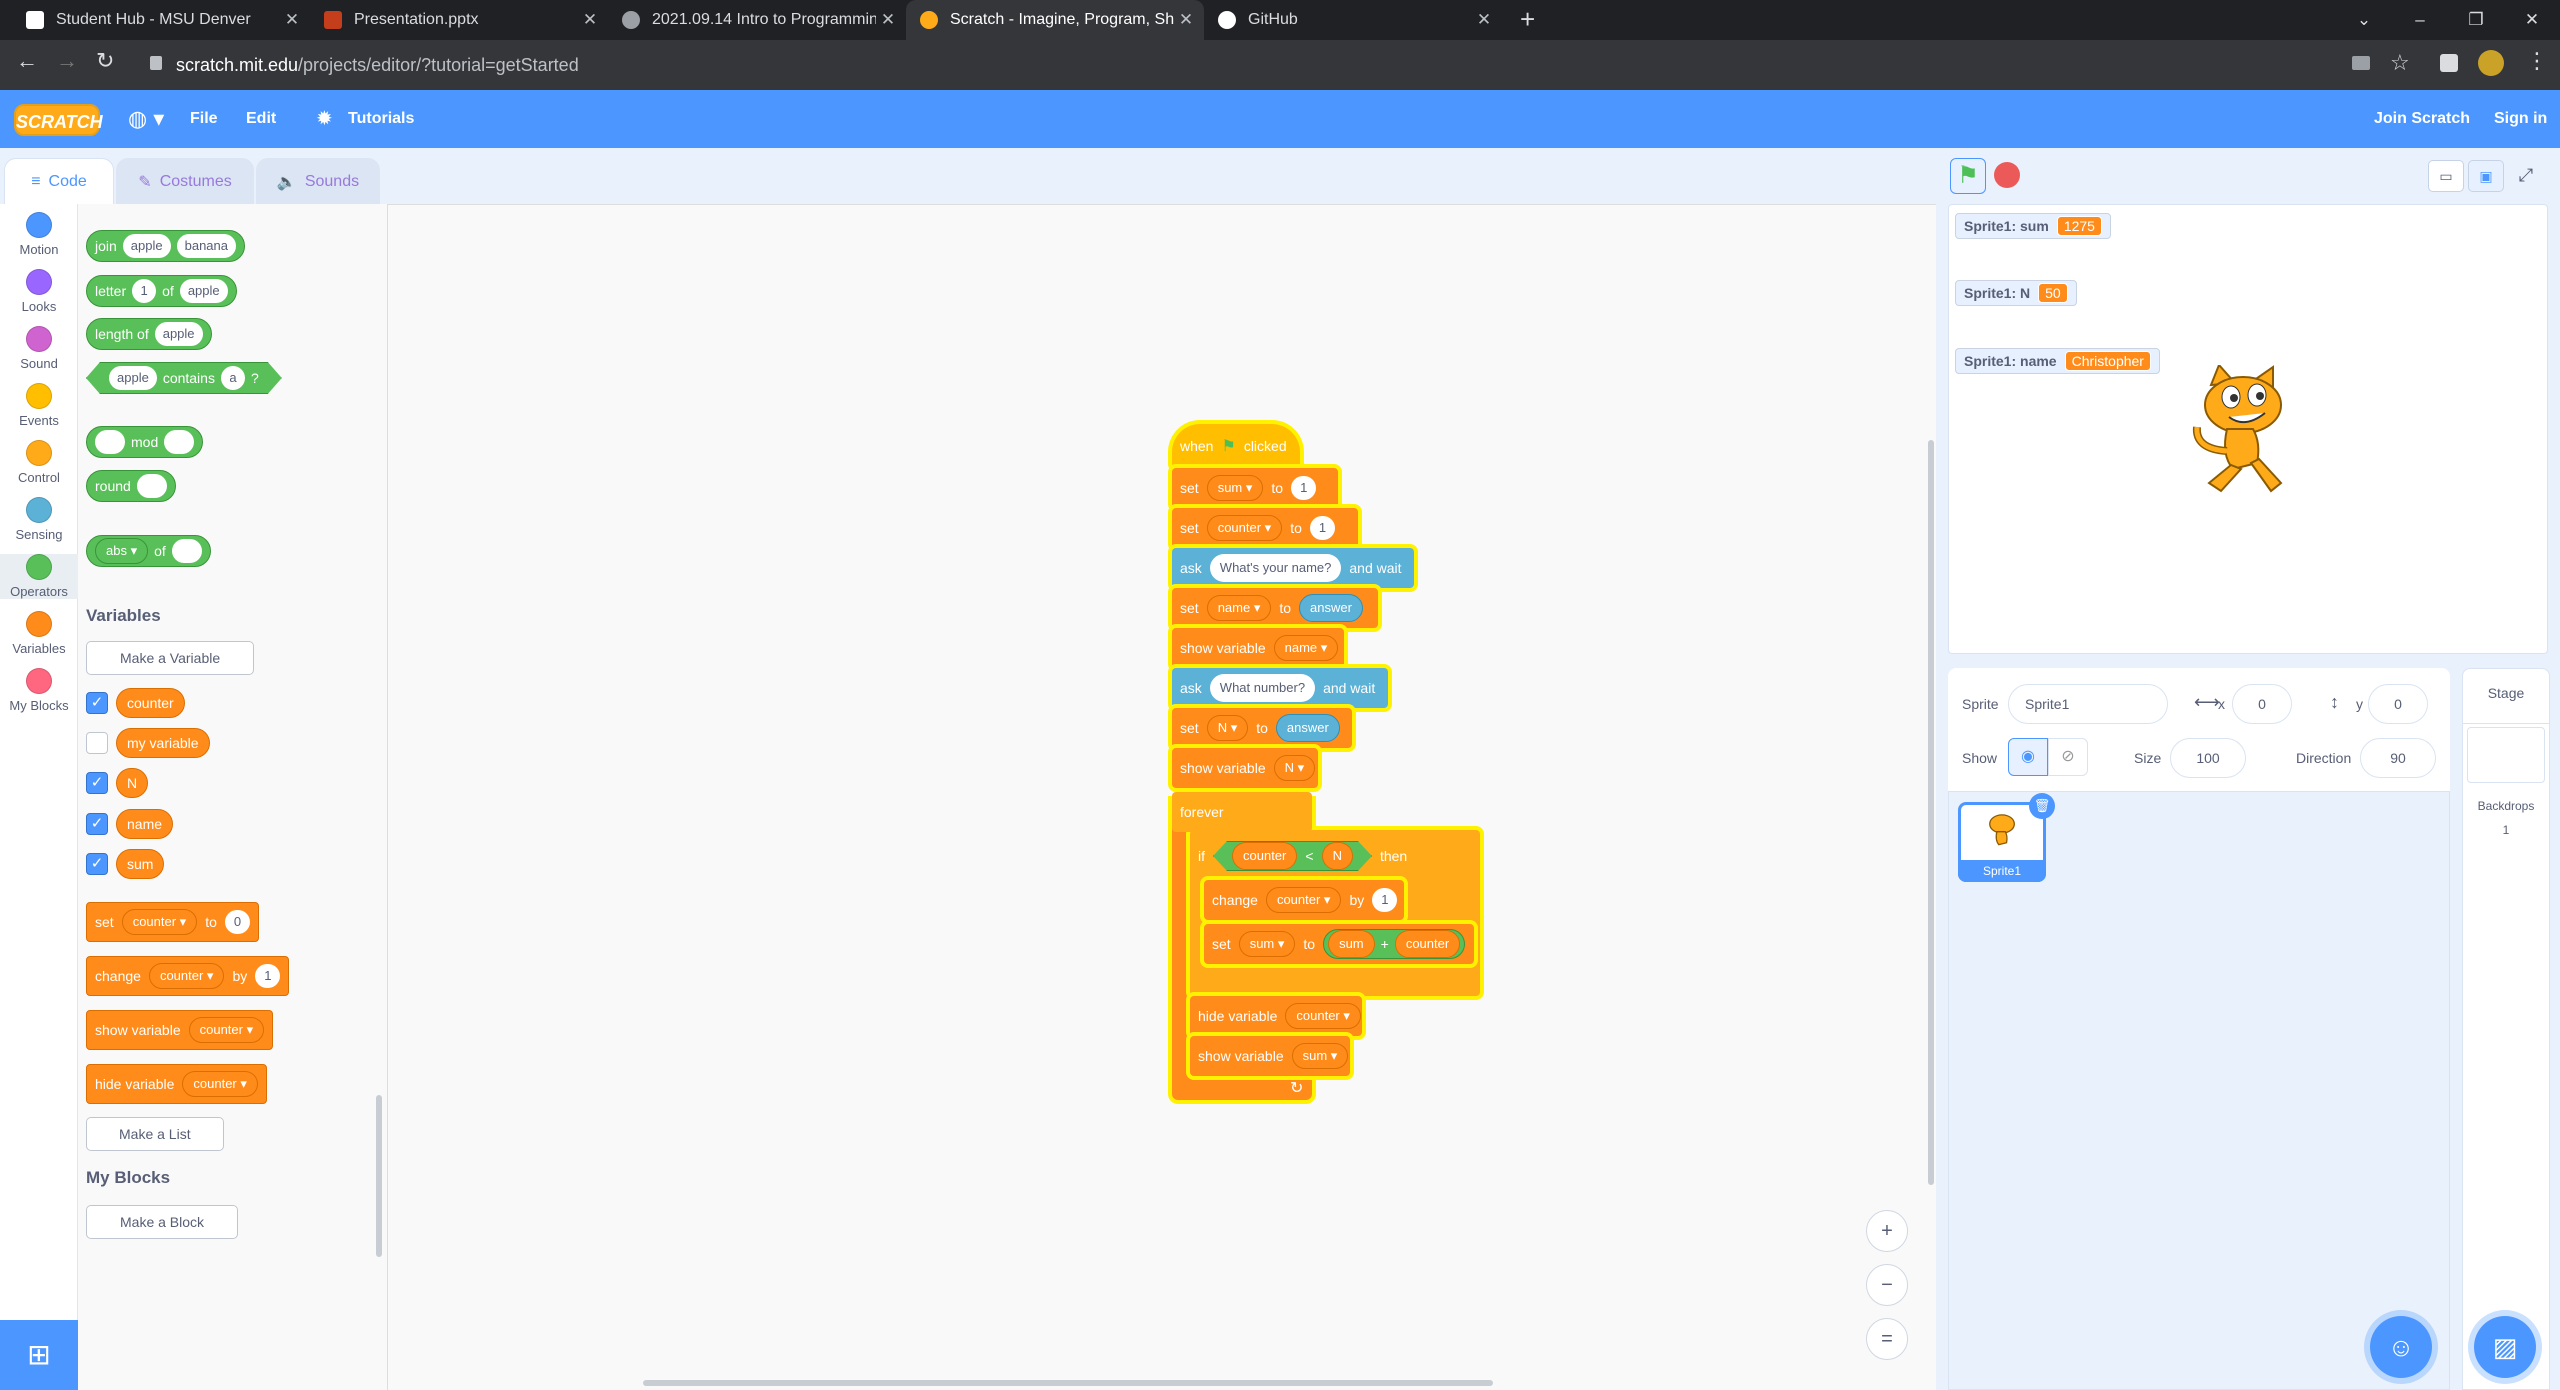 The height and width of the screenshot is (1390, 2560). Describe the element at coordinates (2401, 1347) in the screenshot. I see `choose-sprite-button: ☺` at that location.